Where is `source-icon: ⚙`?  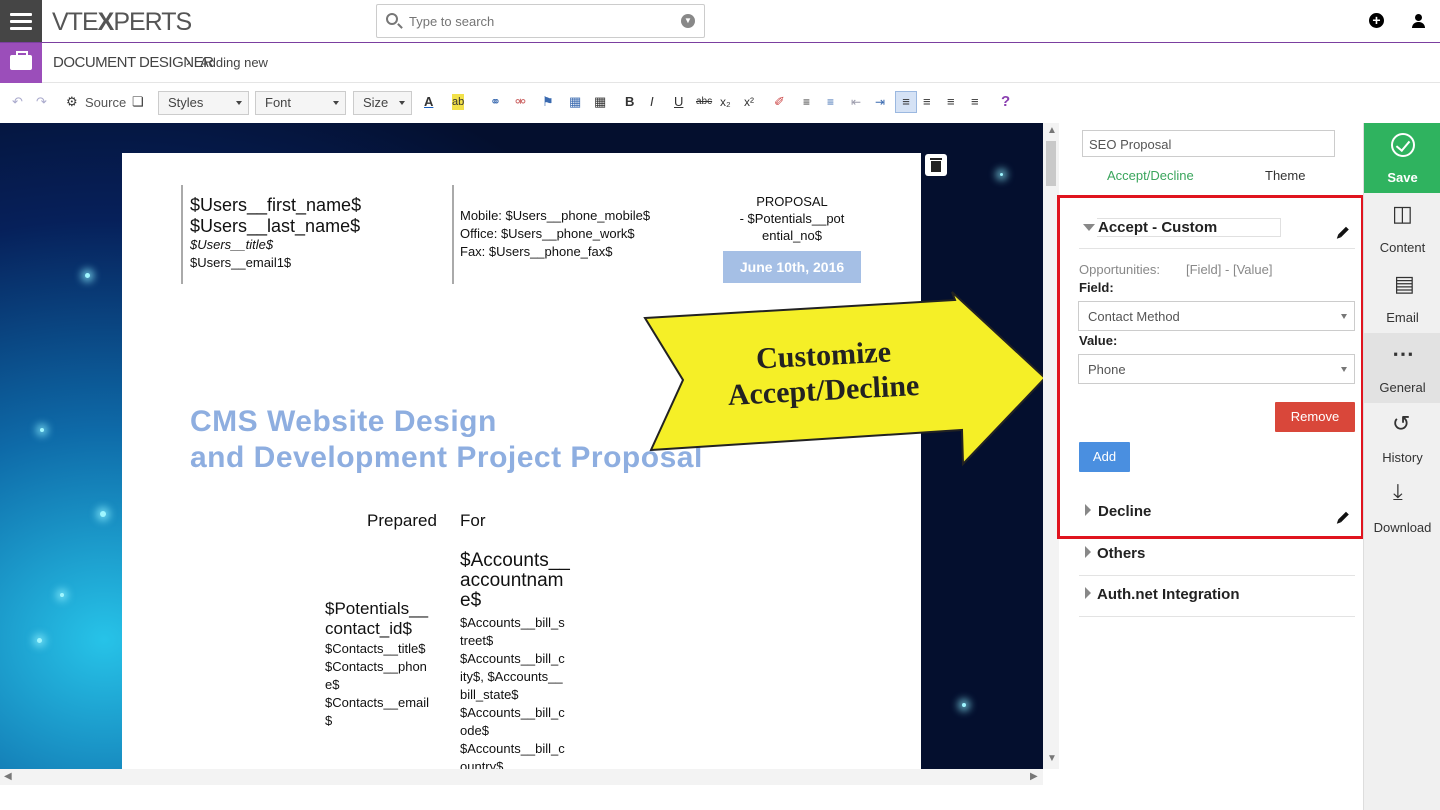 source-icon: ⚙ is located at coordinates (72, 102).